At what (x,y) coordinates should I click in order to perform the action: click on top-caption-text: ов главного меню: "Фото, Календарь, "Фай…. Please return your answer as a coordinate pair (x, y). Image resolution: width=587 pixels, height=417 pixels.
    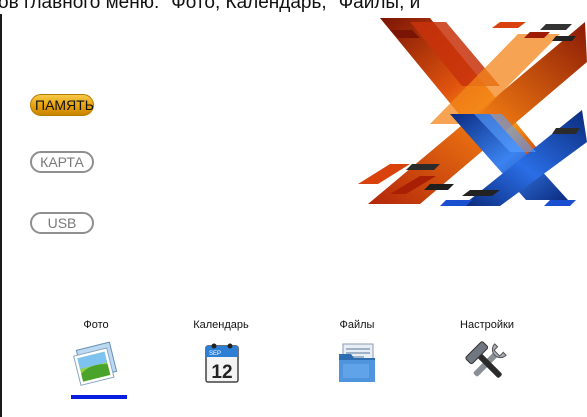
    Looking at the image, I should click on (210, 6).